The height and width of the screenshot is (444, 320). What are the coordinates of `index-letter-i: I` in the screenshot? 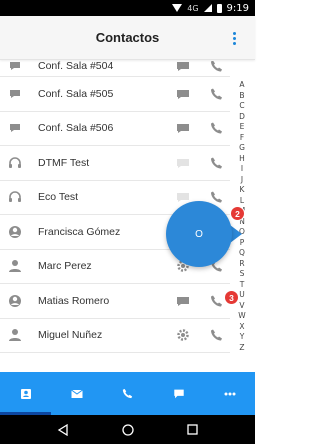 It's located at (242, 169).